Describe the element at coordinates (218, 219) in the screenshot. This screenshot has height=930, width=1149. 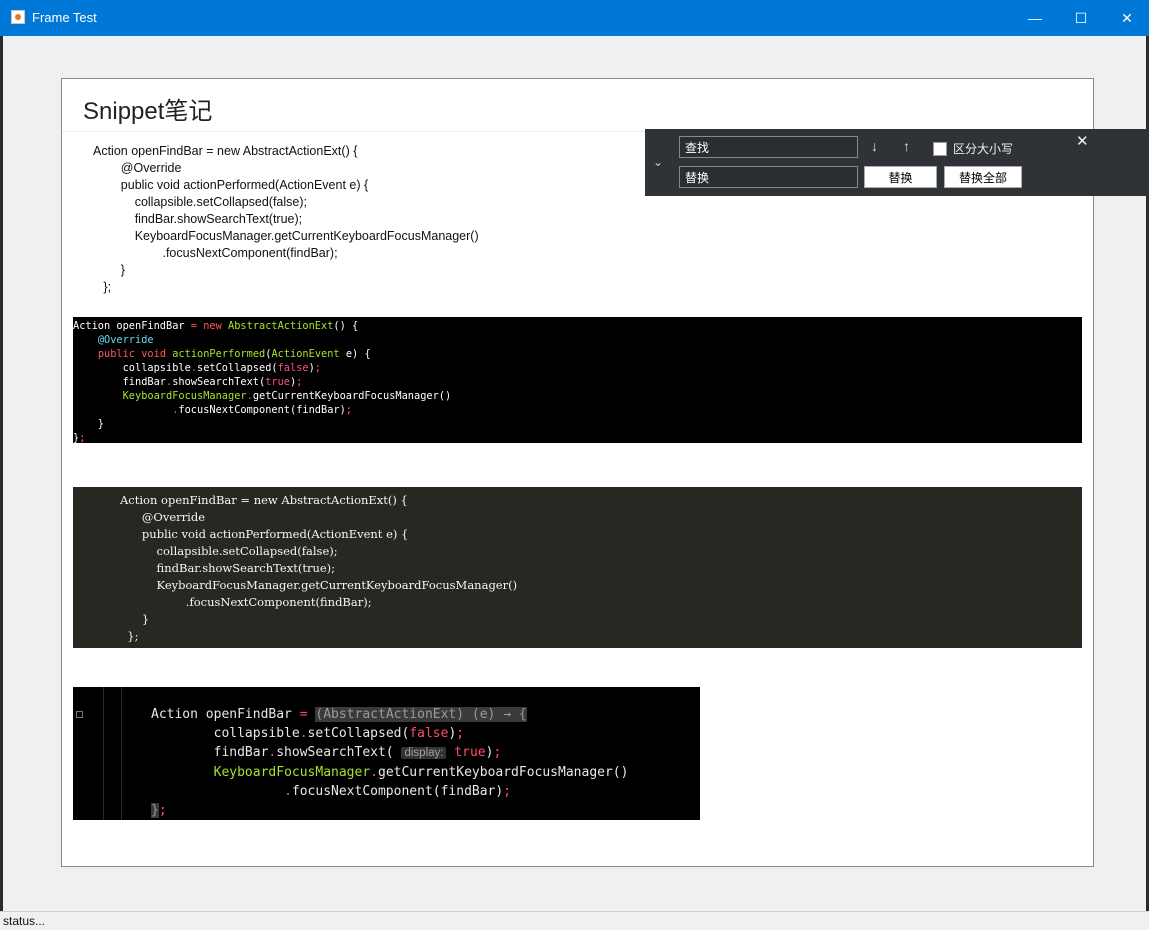
I see `code-line: findBar.showSearchText(true);` at that location.